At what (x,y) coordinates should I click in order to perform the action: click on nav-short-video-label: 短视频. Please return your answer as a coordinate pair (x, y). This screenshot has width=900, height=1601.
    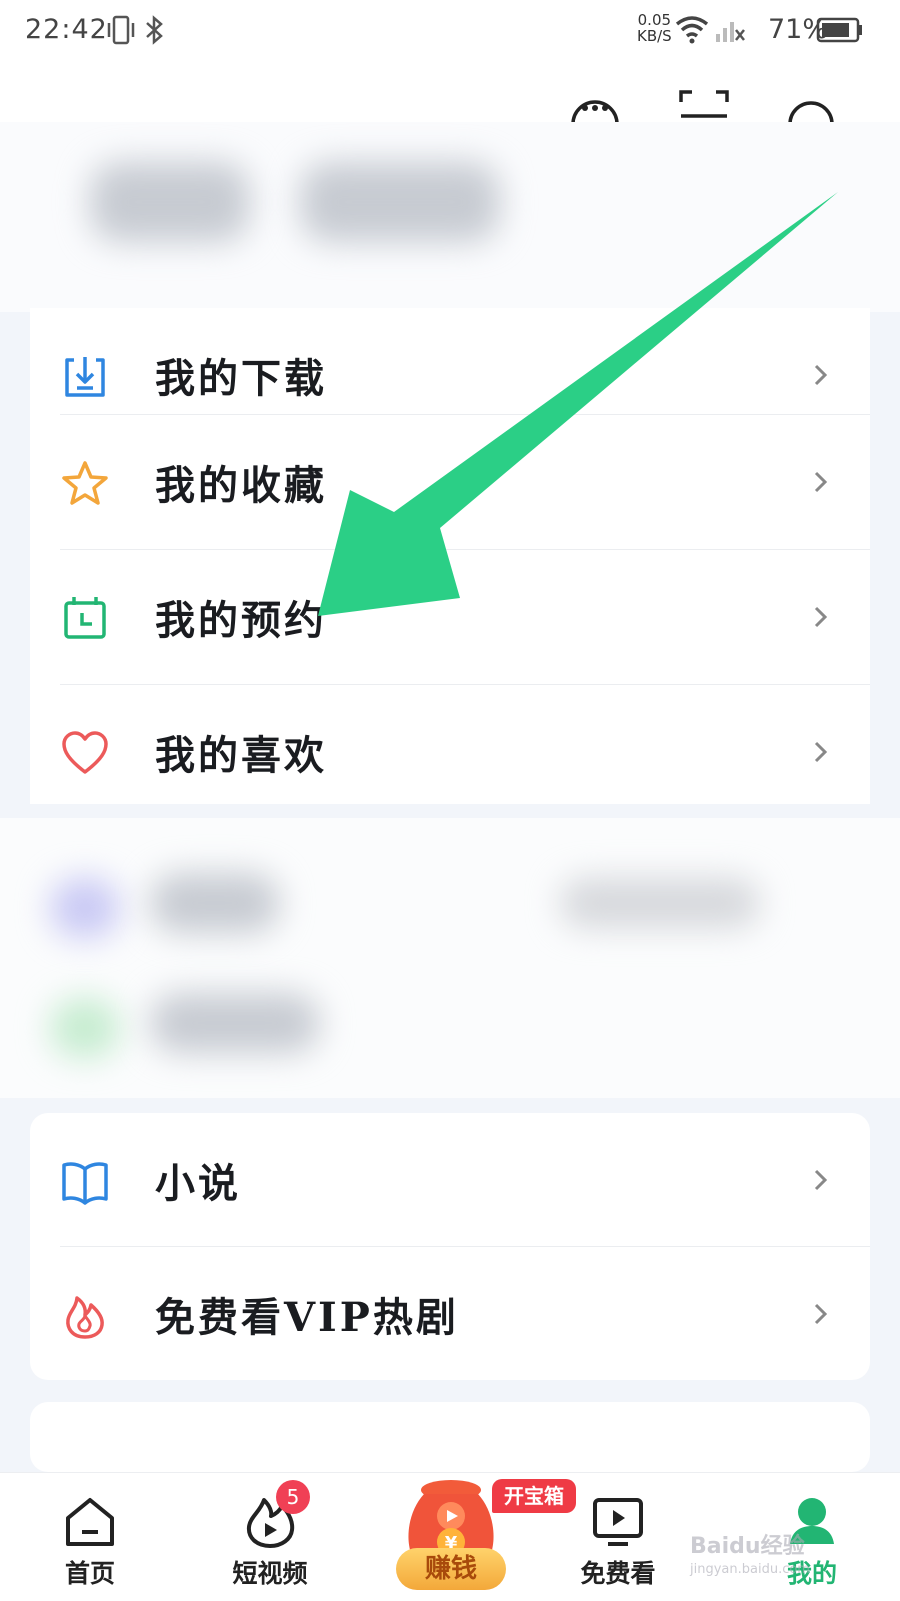
    Looking at the image, I should click on (270, 1573).